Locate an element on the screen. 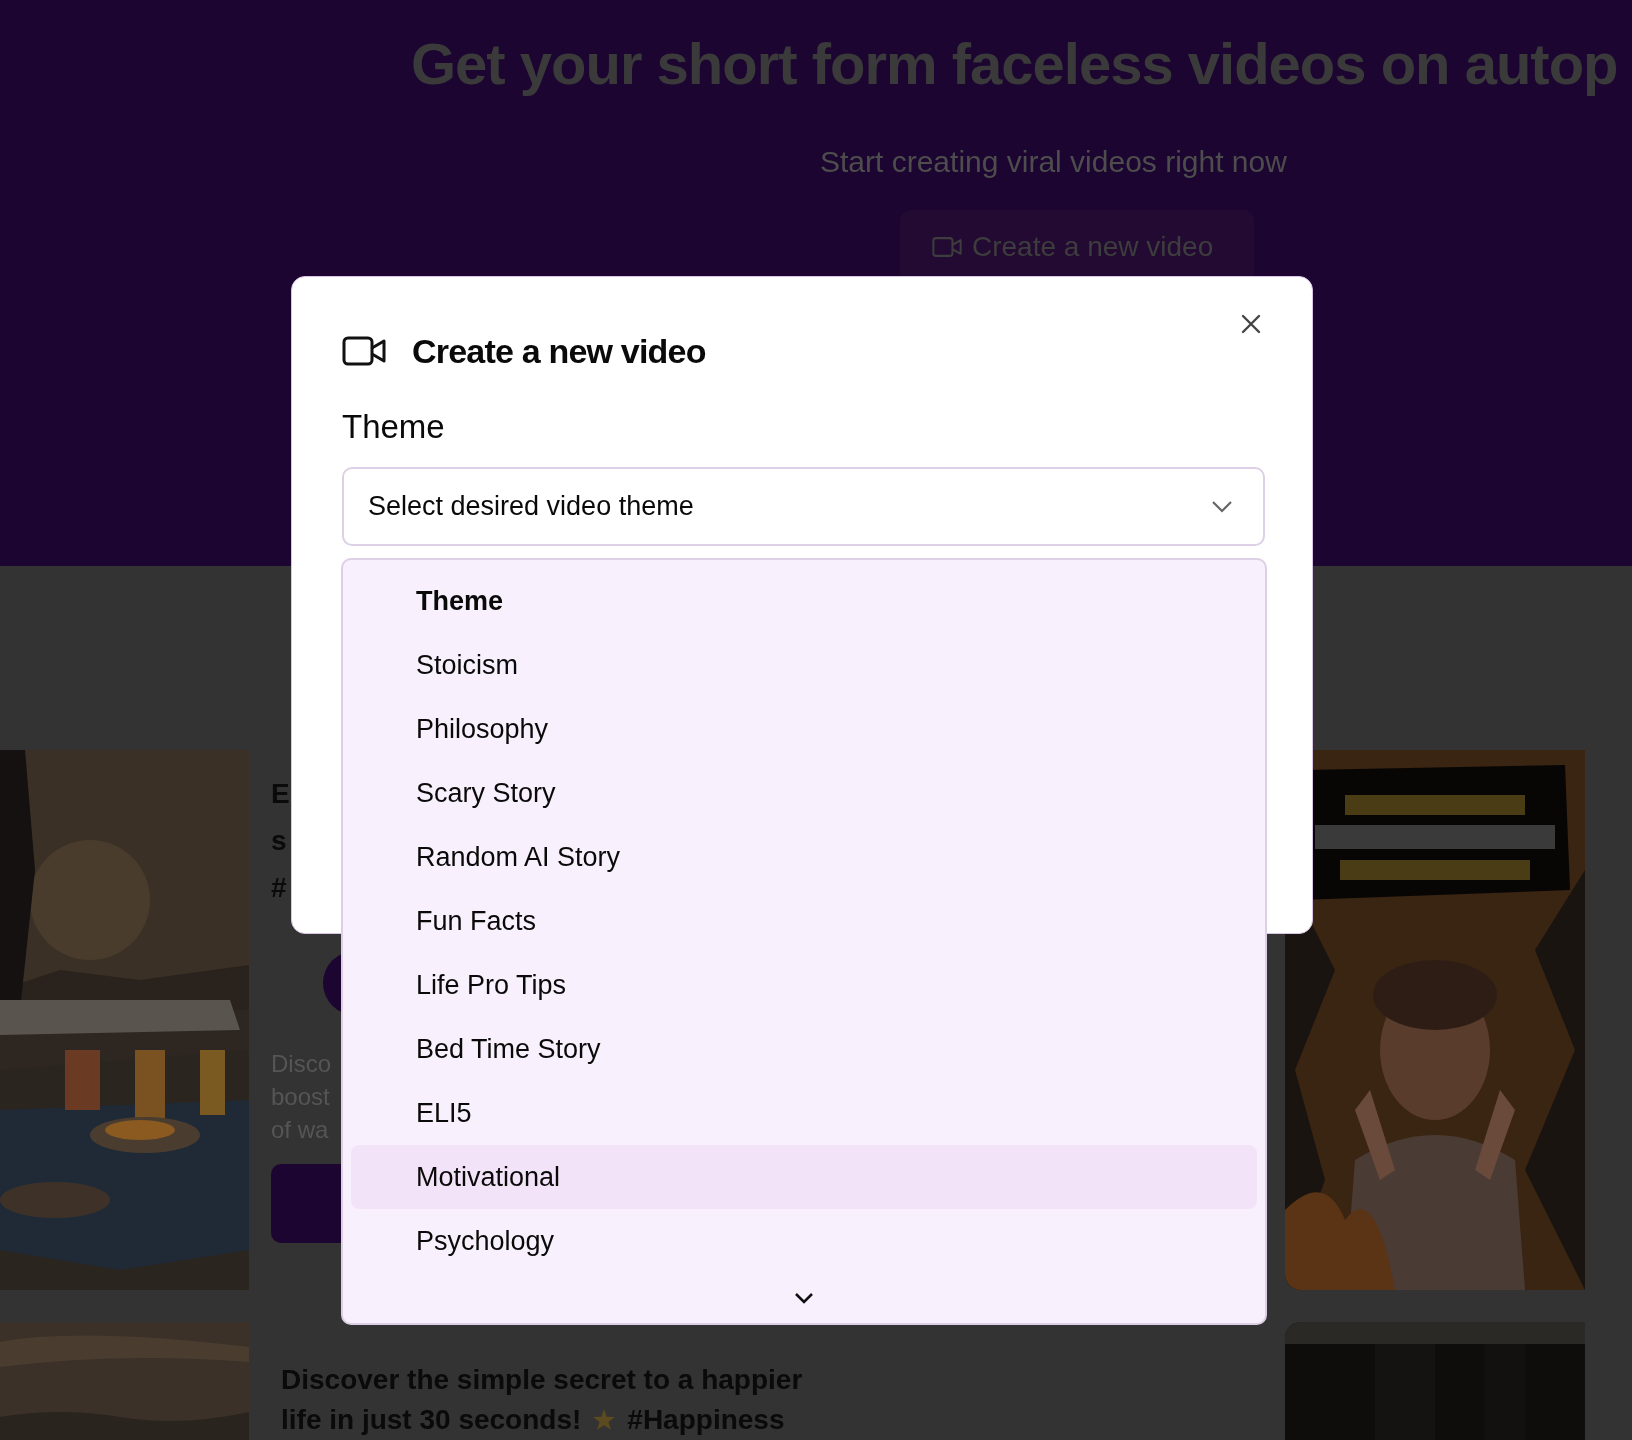 The width and height of the screenshot is (1632, 1440). scroll-down-icon is located at coordinates (804, 1298).